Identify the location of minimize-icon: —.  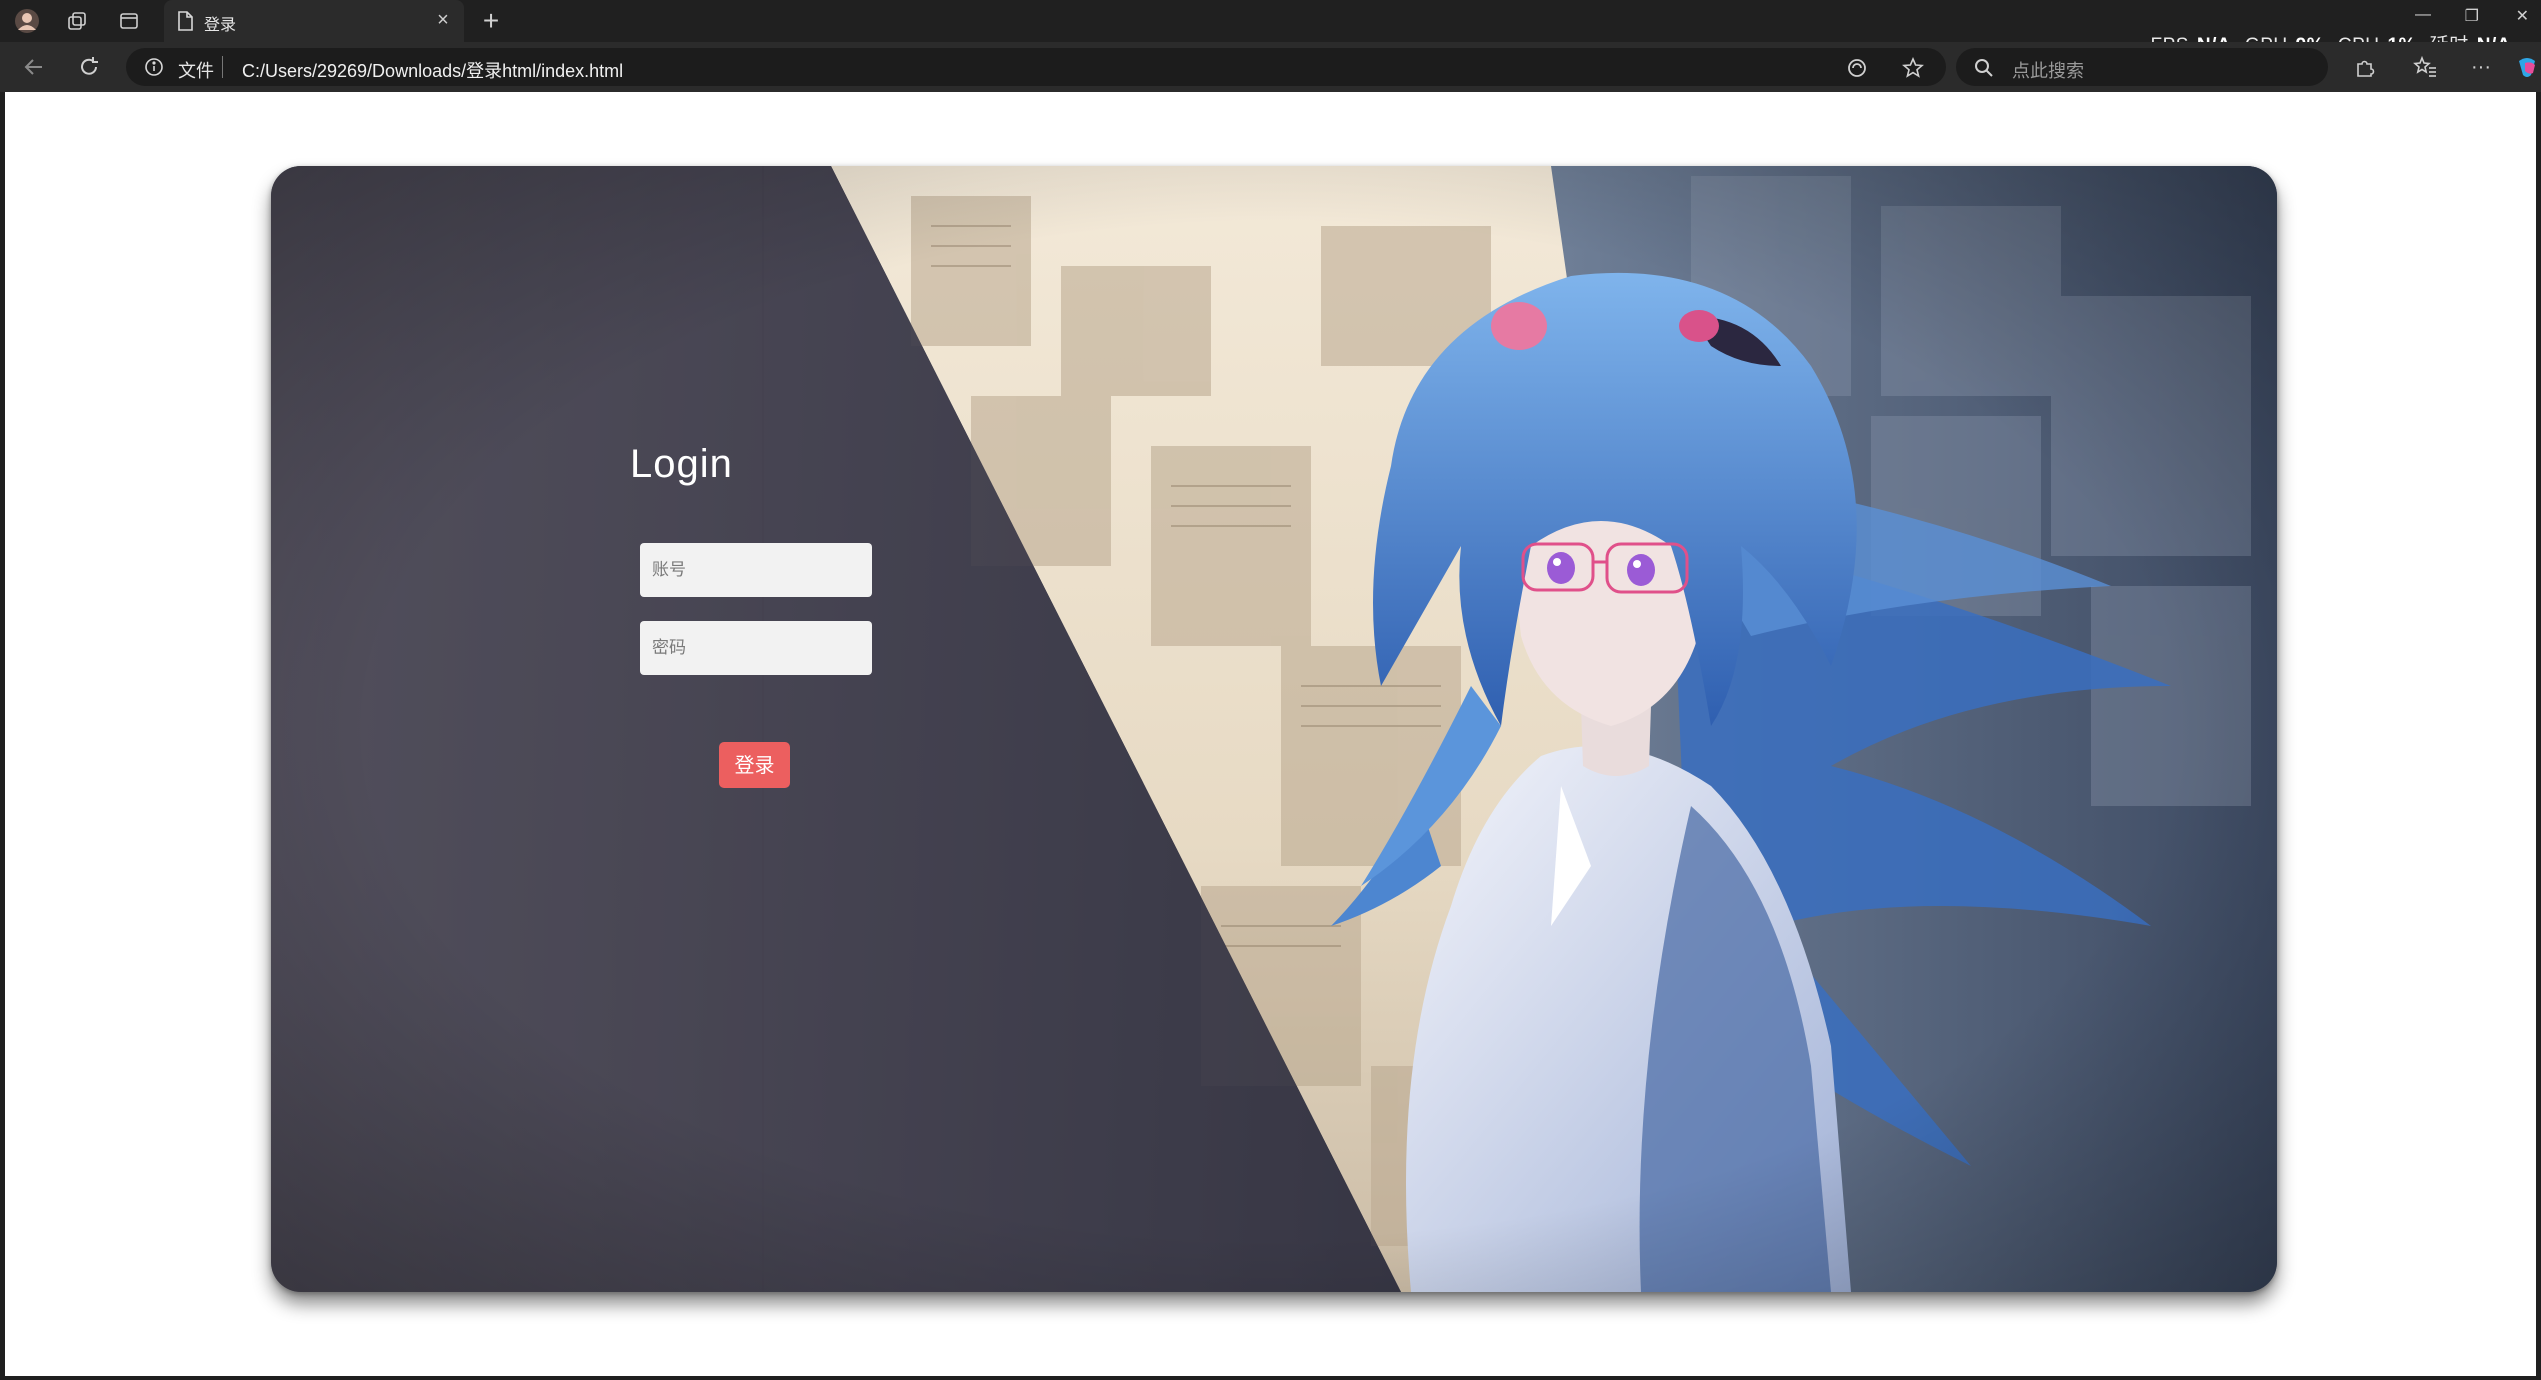
(2423, 15).